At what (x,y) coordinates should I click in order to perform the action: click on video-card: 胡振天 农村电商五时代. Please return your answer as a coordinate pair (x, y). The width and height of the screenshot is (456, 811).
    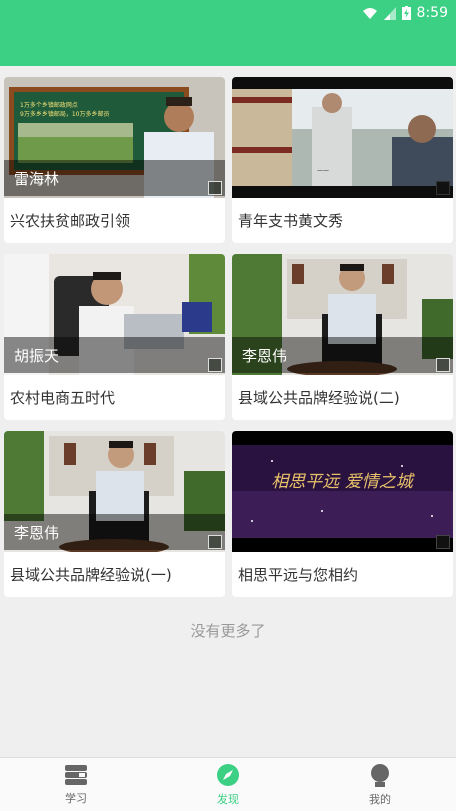
    Looking at the image, I should click on (114, 337).